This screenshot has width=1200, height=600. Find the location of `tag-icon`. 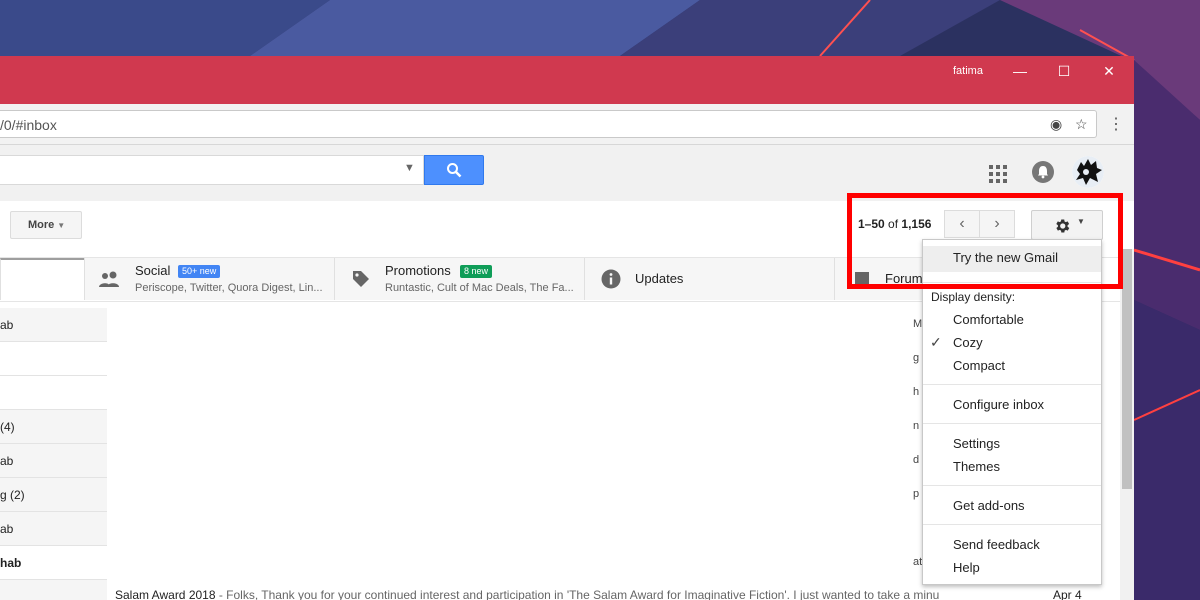

tag-icon is located at coordinates (361, 279).